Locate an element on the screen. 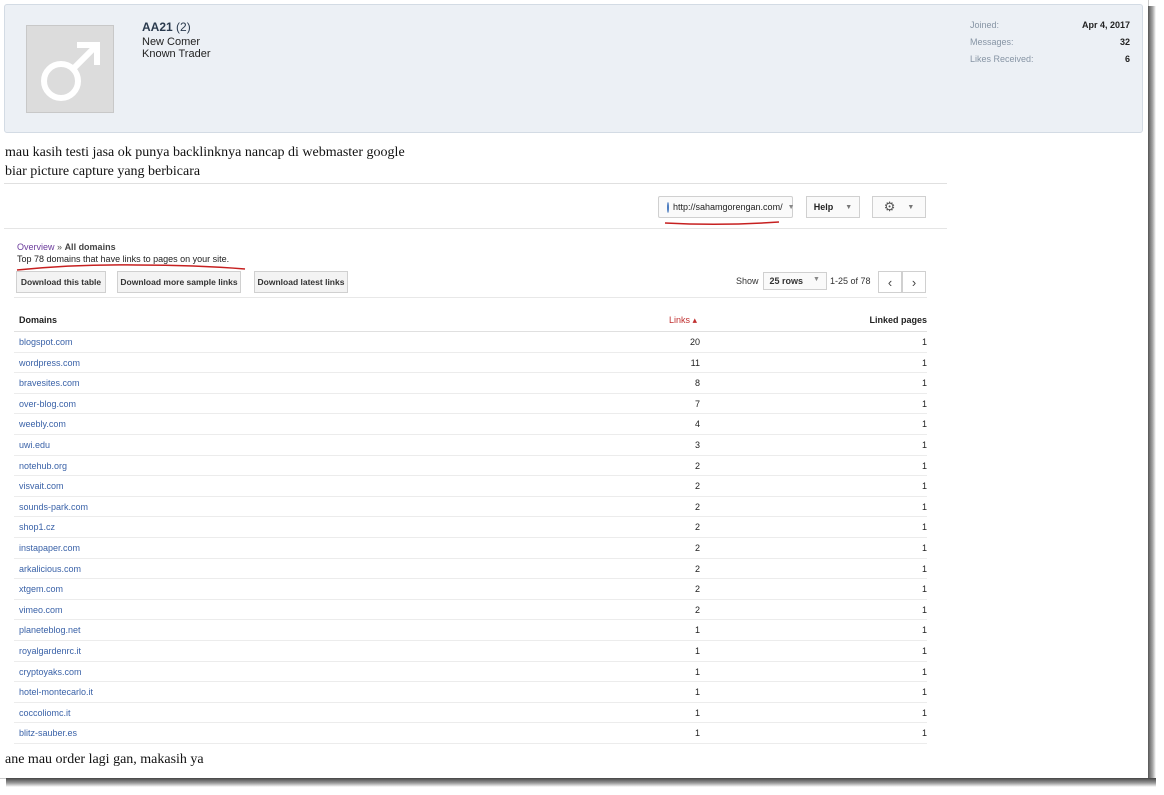  table-row: vimeo.com 2 1 is located at coordinates (470, 610).